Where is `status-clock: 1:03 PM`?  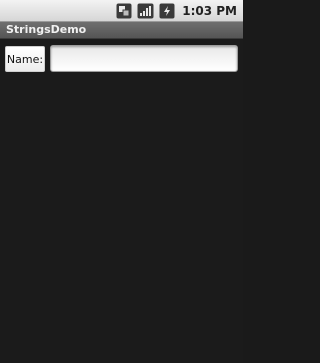
status-clock: 1:03 PM is located at coordinates (209, 11).